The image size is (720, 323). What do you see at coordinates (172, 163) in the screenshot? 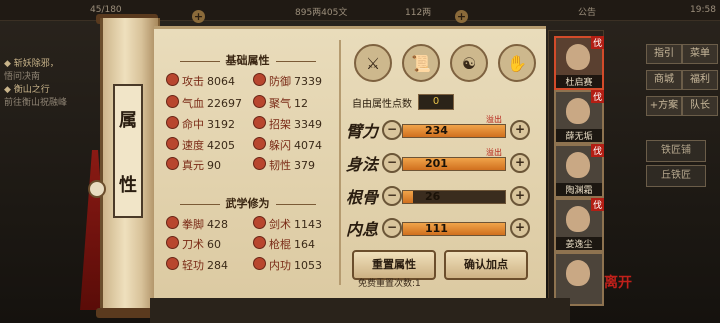
I see `zhenyuan-icon` at bounding box center [172, 163].